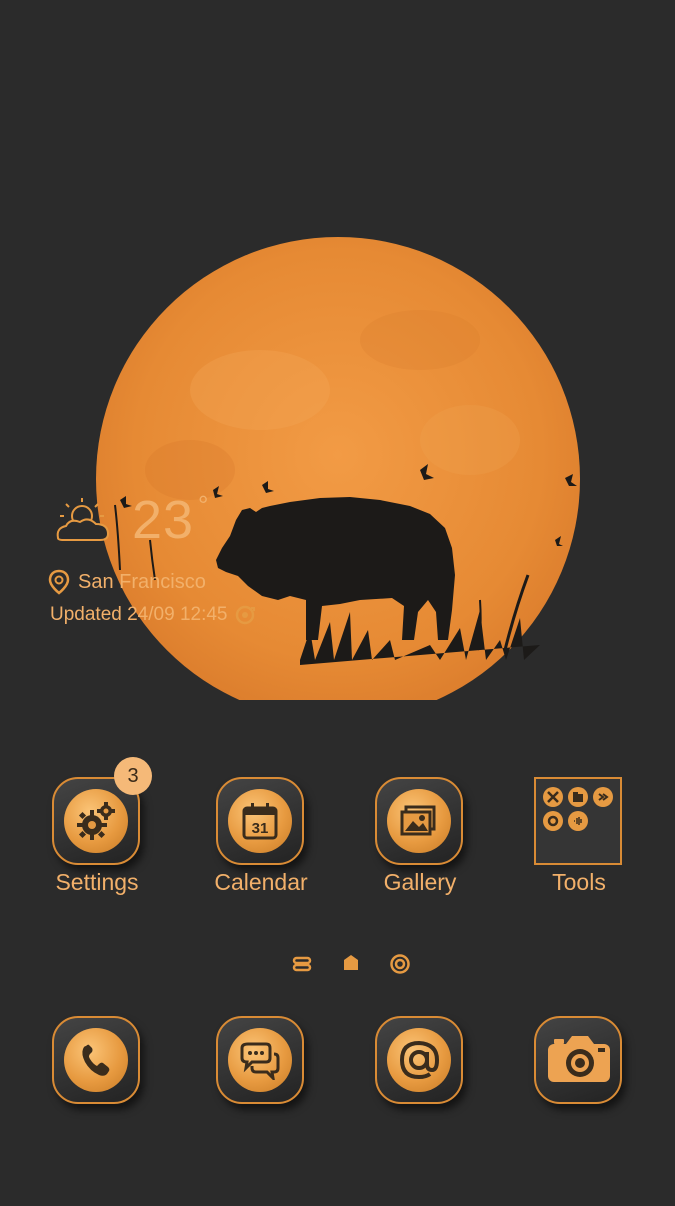 The width and height of the screenshot is (675, 1206). Describe the element at coordinates (178, 563) in the screenshot. I see `weather-widget: 23 ° San Francisco Updated 24/09 12:45` at that location.